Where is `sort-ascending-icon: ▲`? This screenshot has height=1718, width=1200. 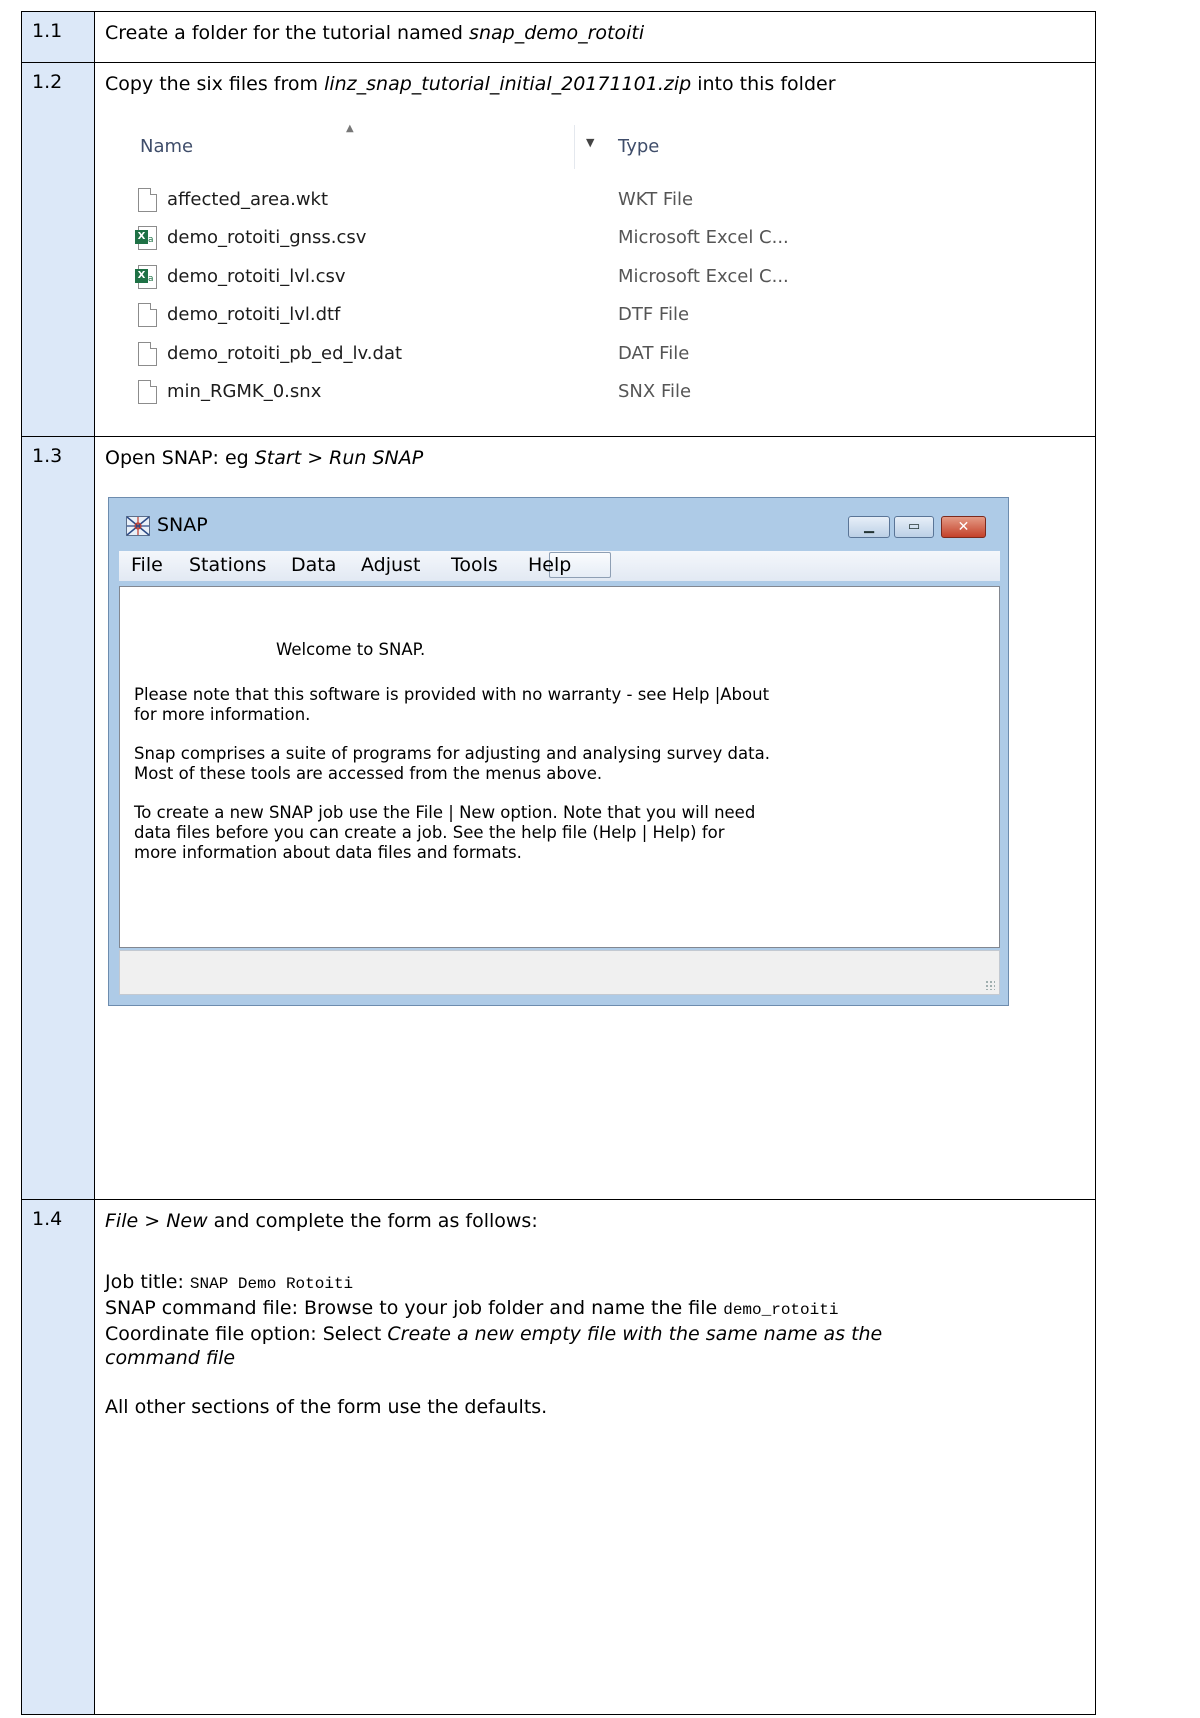
sort-ascending-icon: ▲ is located at coordinates (350, 128).